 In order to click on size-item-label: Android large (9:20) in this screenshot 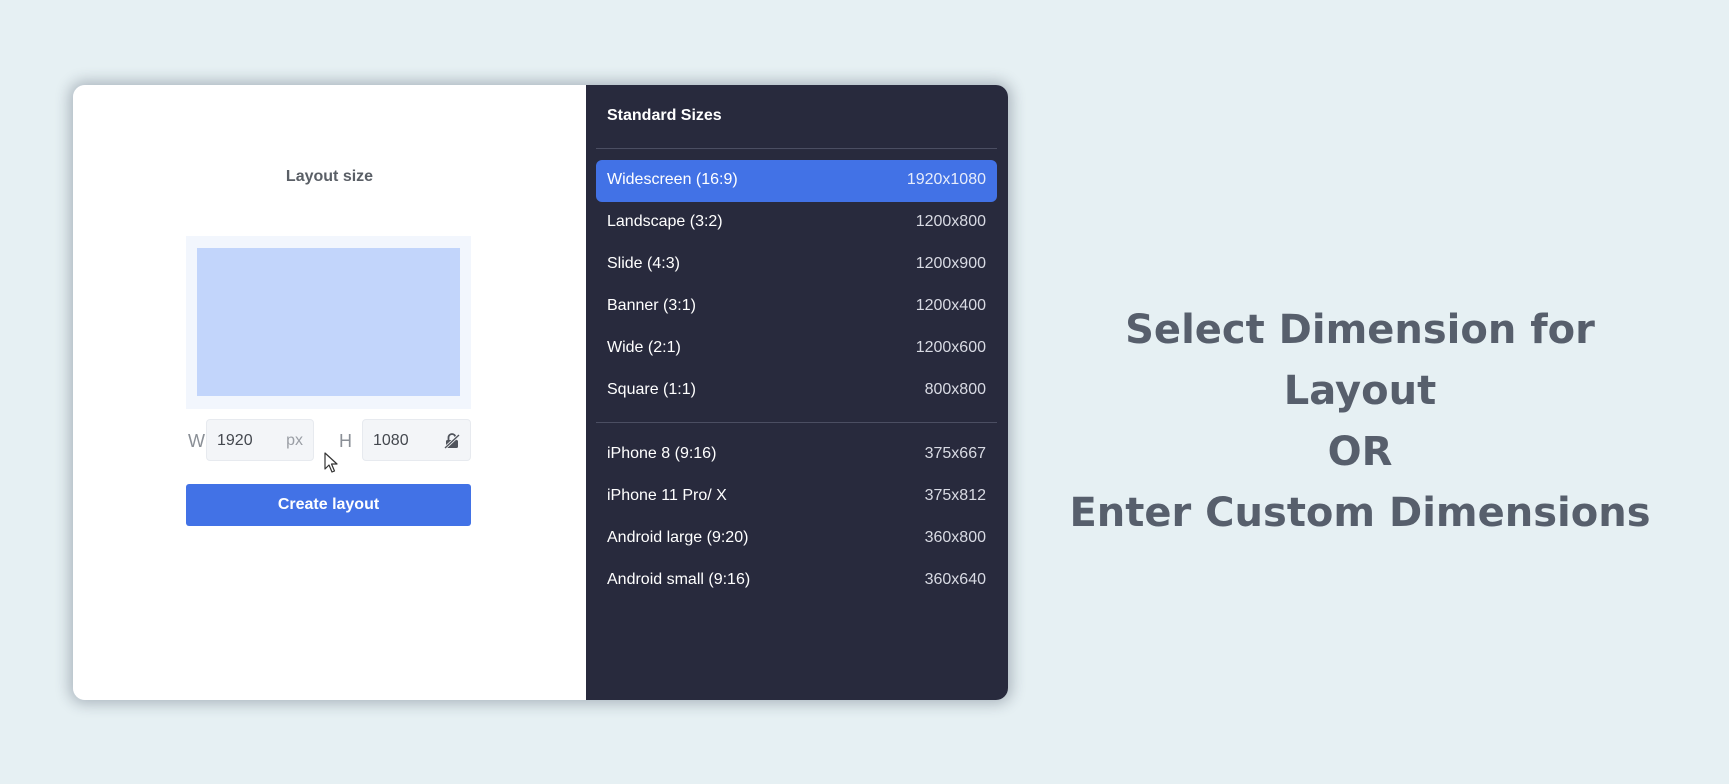, I will do `click(678, 537)`.